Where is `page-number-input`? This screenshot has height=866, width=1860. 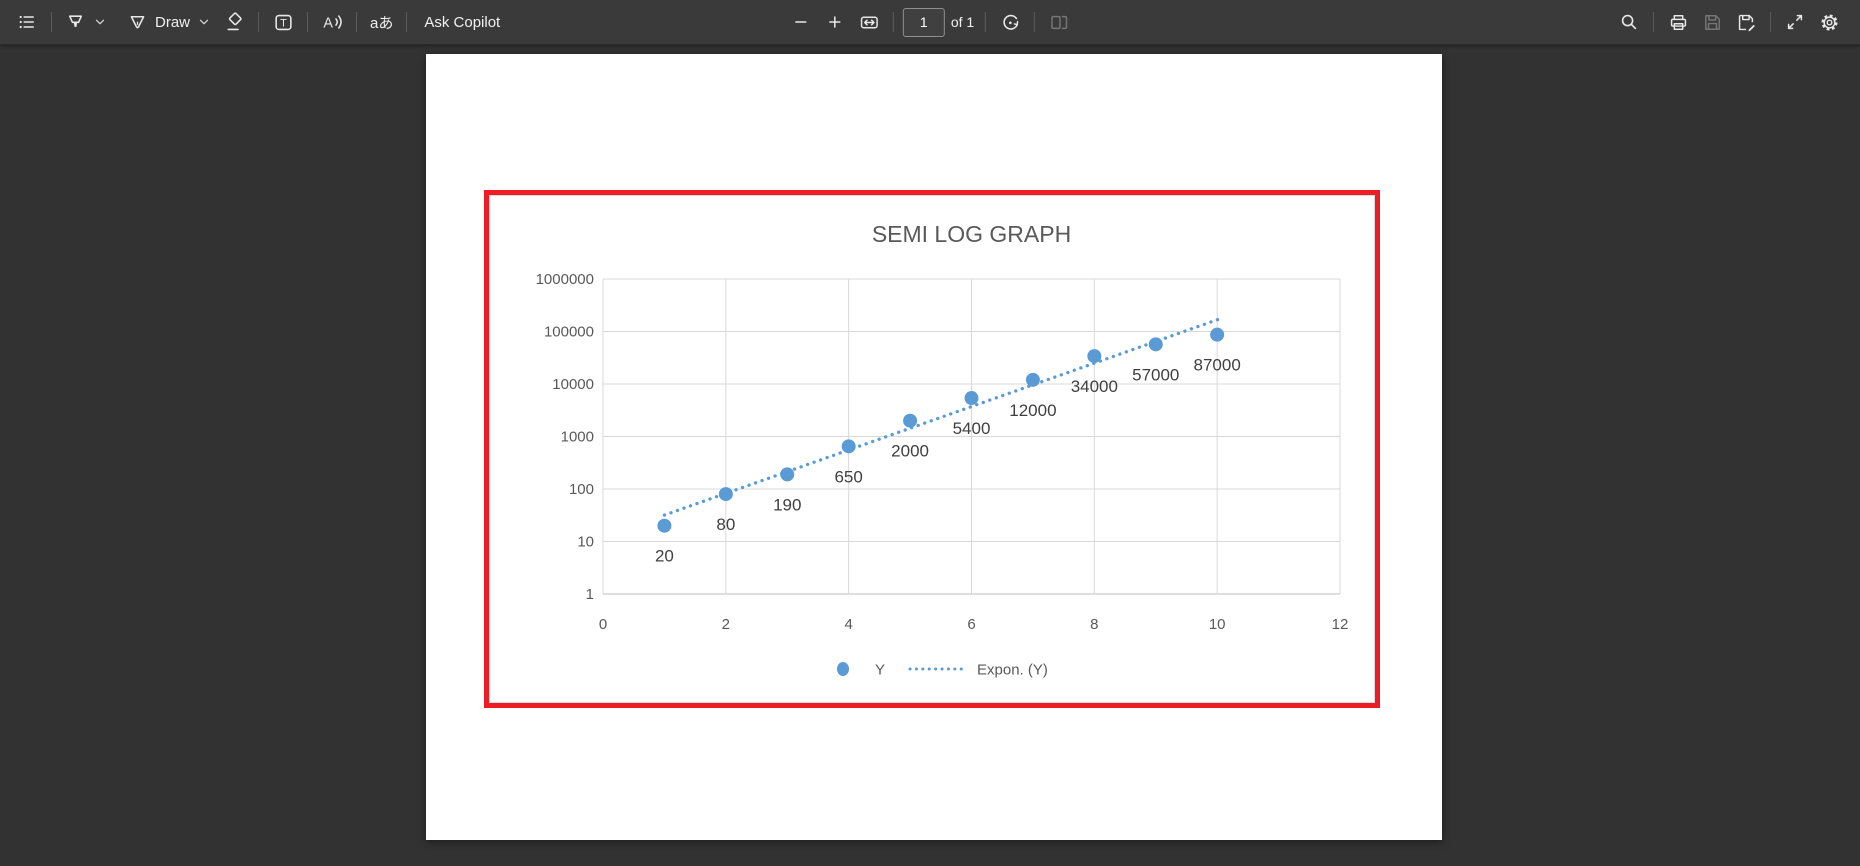 page-number-input is located at coordinates (923, 22).